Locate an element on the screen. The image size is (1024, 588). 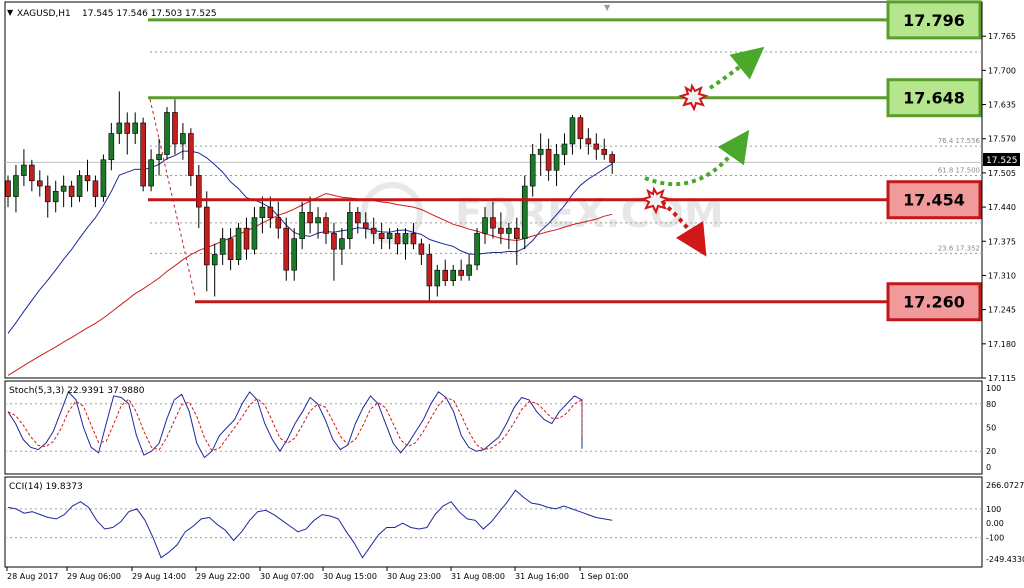
chart-ohlc: 17.545 17.546 17.503 17.525 is located at coordinates (149, 14).